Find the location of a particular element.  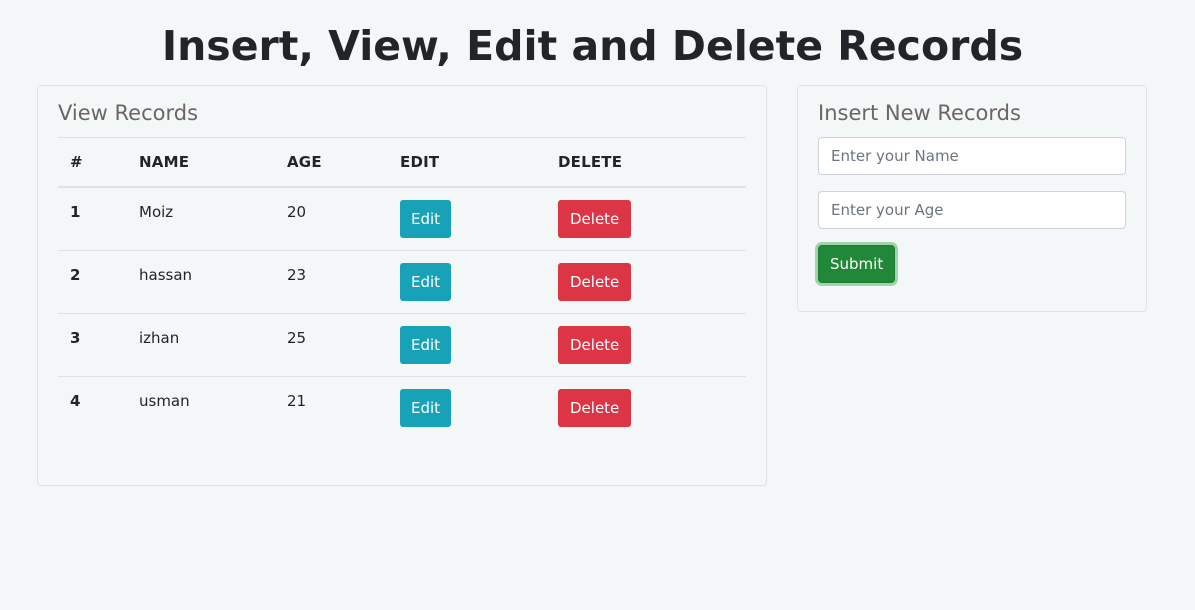

row-age-cell: 25 is located at coordinates (331, 345).